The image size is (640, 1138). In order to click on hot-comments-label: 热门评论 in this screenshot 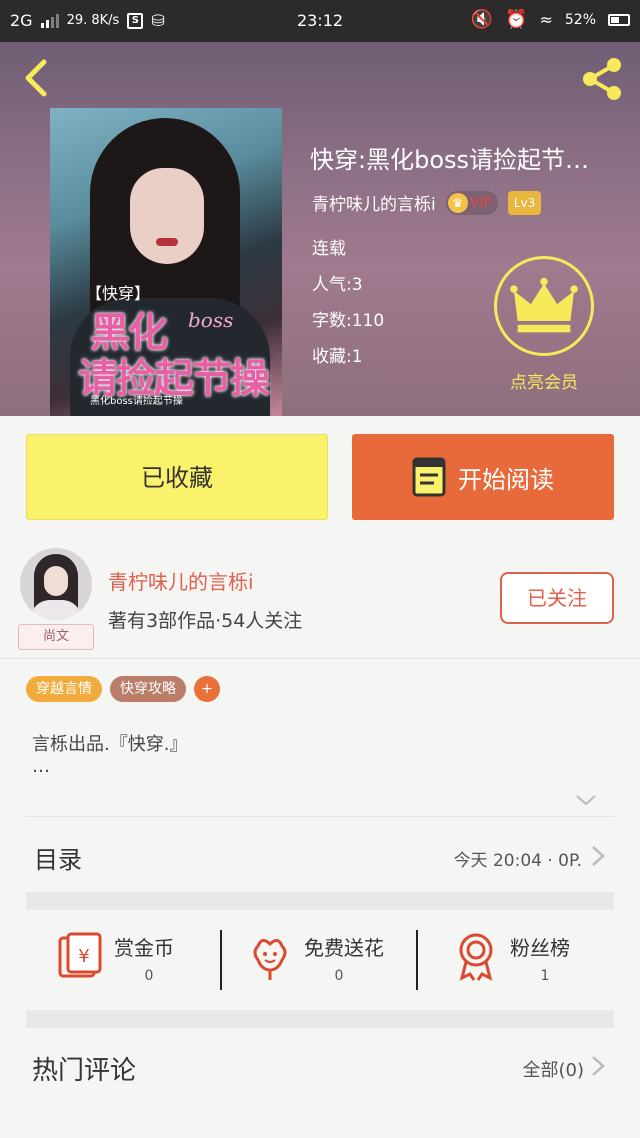, I will do `click(84, 1071)`.